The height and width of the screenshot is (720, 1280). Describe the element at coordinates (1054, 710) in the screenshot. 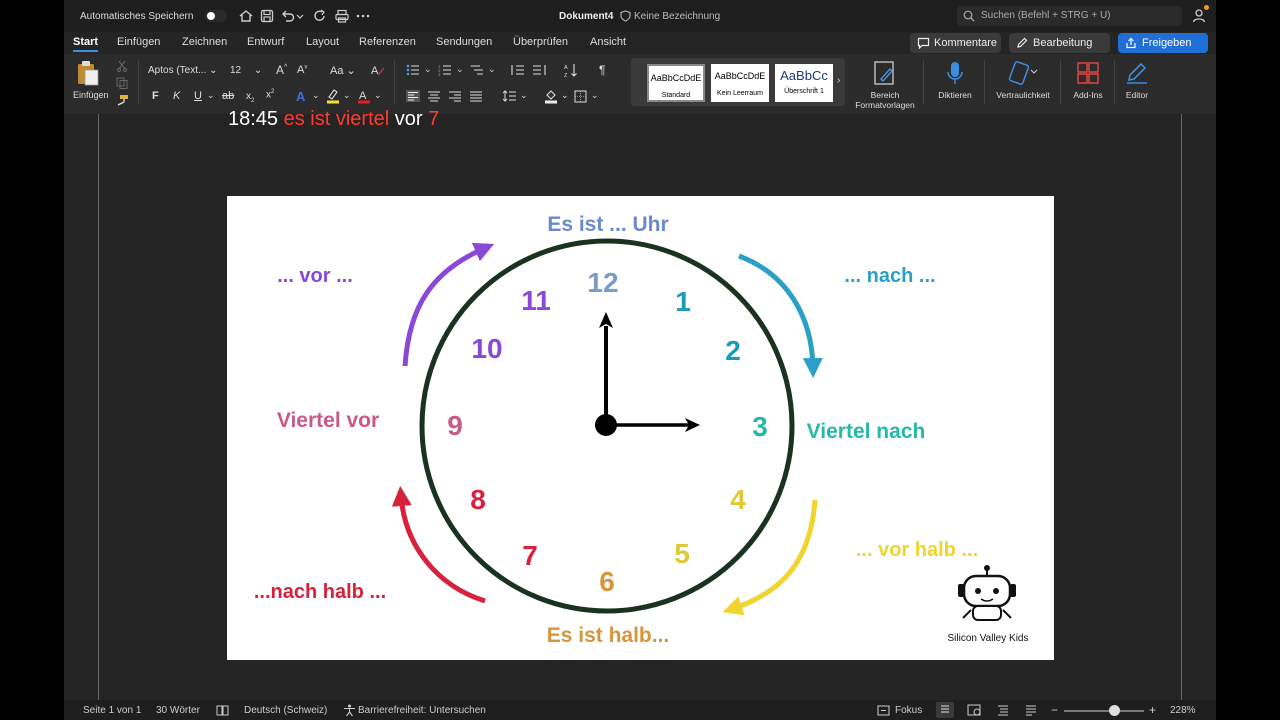

I see `zoom-out-icon: −` at that location.